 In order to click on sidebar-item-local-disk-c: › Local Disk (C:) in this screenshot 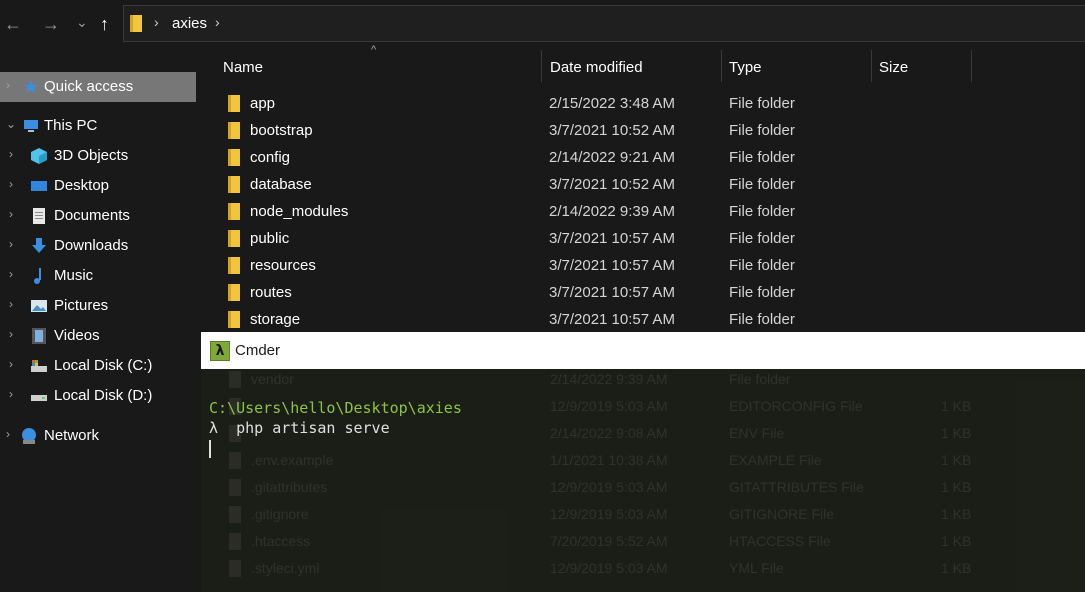, I will do `click(98, 366)`.